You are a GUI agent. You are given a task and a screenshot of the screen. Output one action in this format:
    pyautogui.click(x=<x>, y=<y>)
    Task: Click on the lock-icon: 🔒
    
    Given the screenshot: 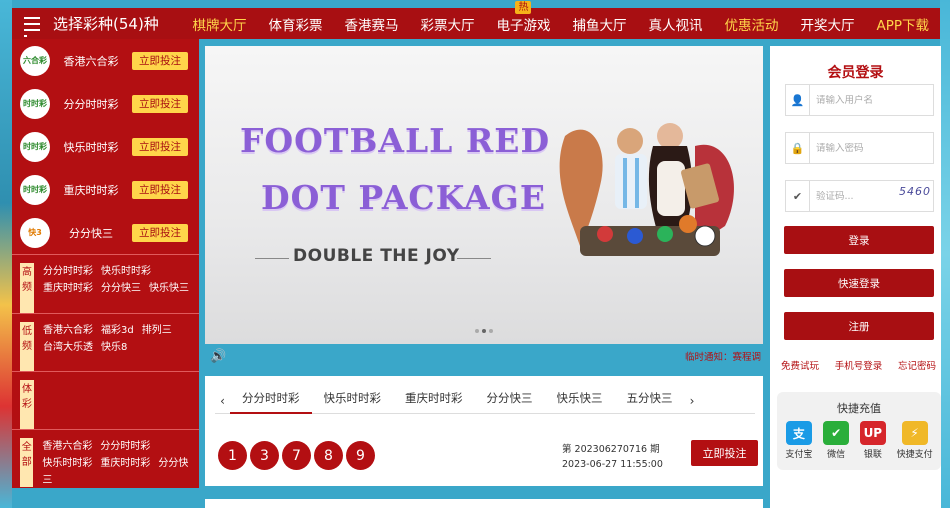 What is the action you would take?
    pyautogui.click(x=798, y=148)
    